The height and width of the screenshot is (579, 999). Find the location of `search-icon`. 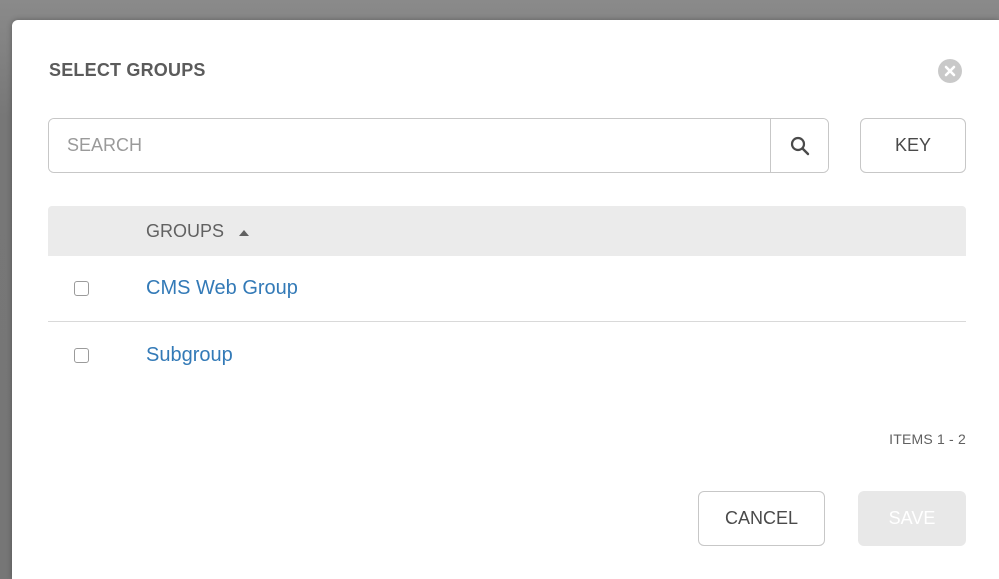

search-icon is located at coordinates (799, 145).